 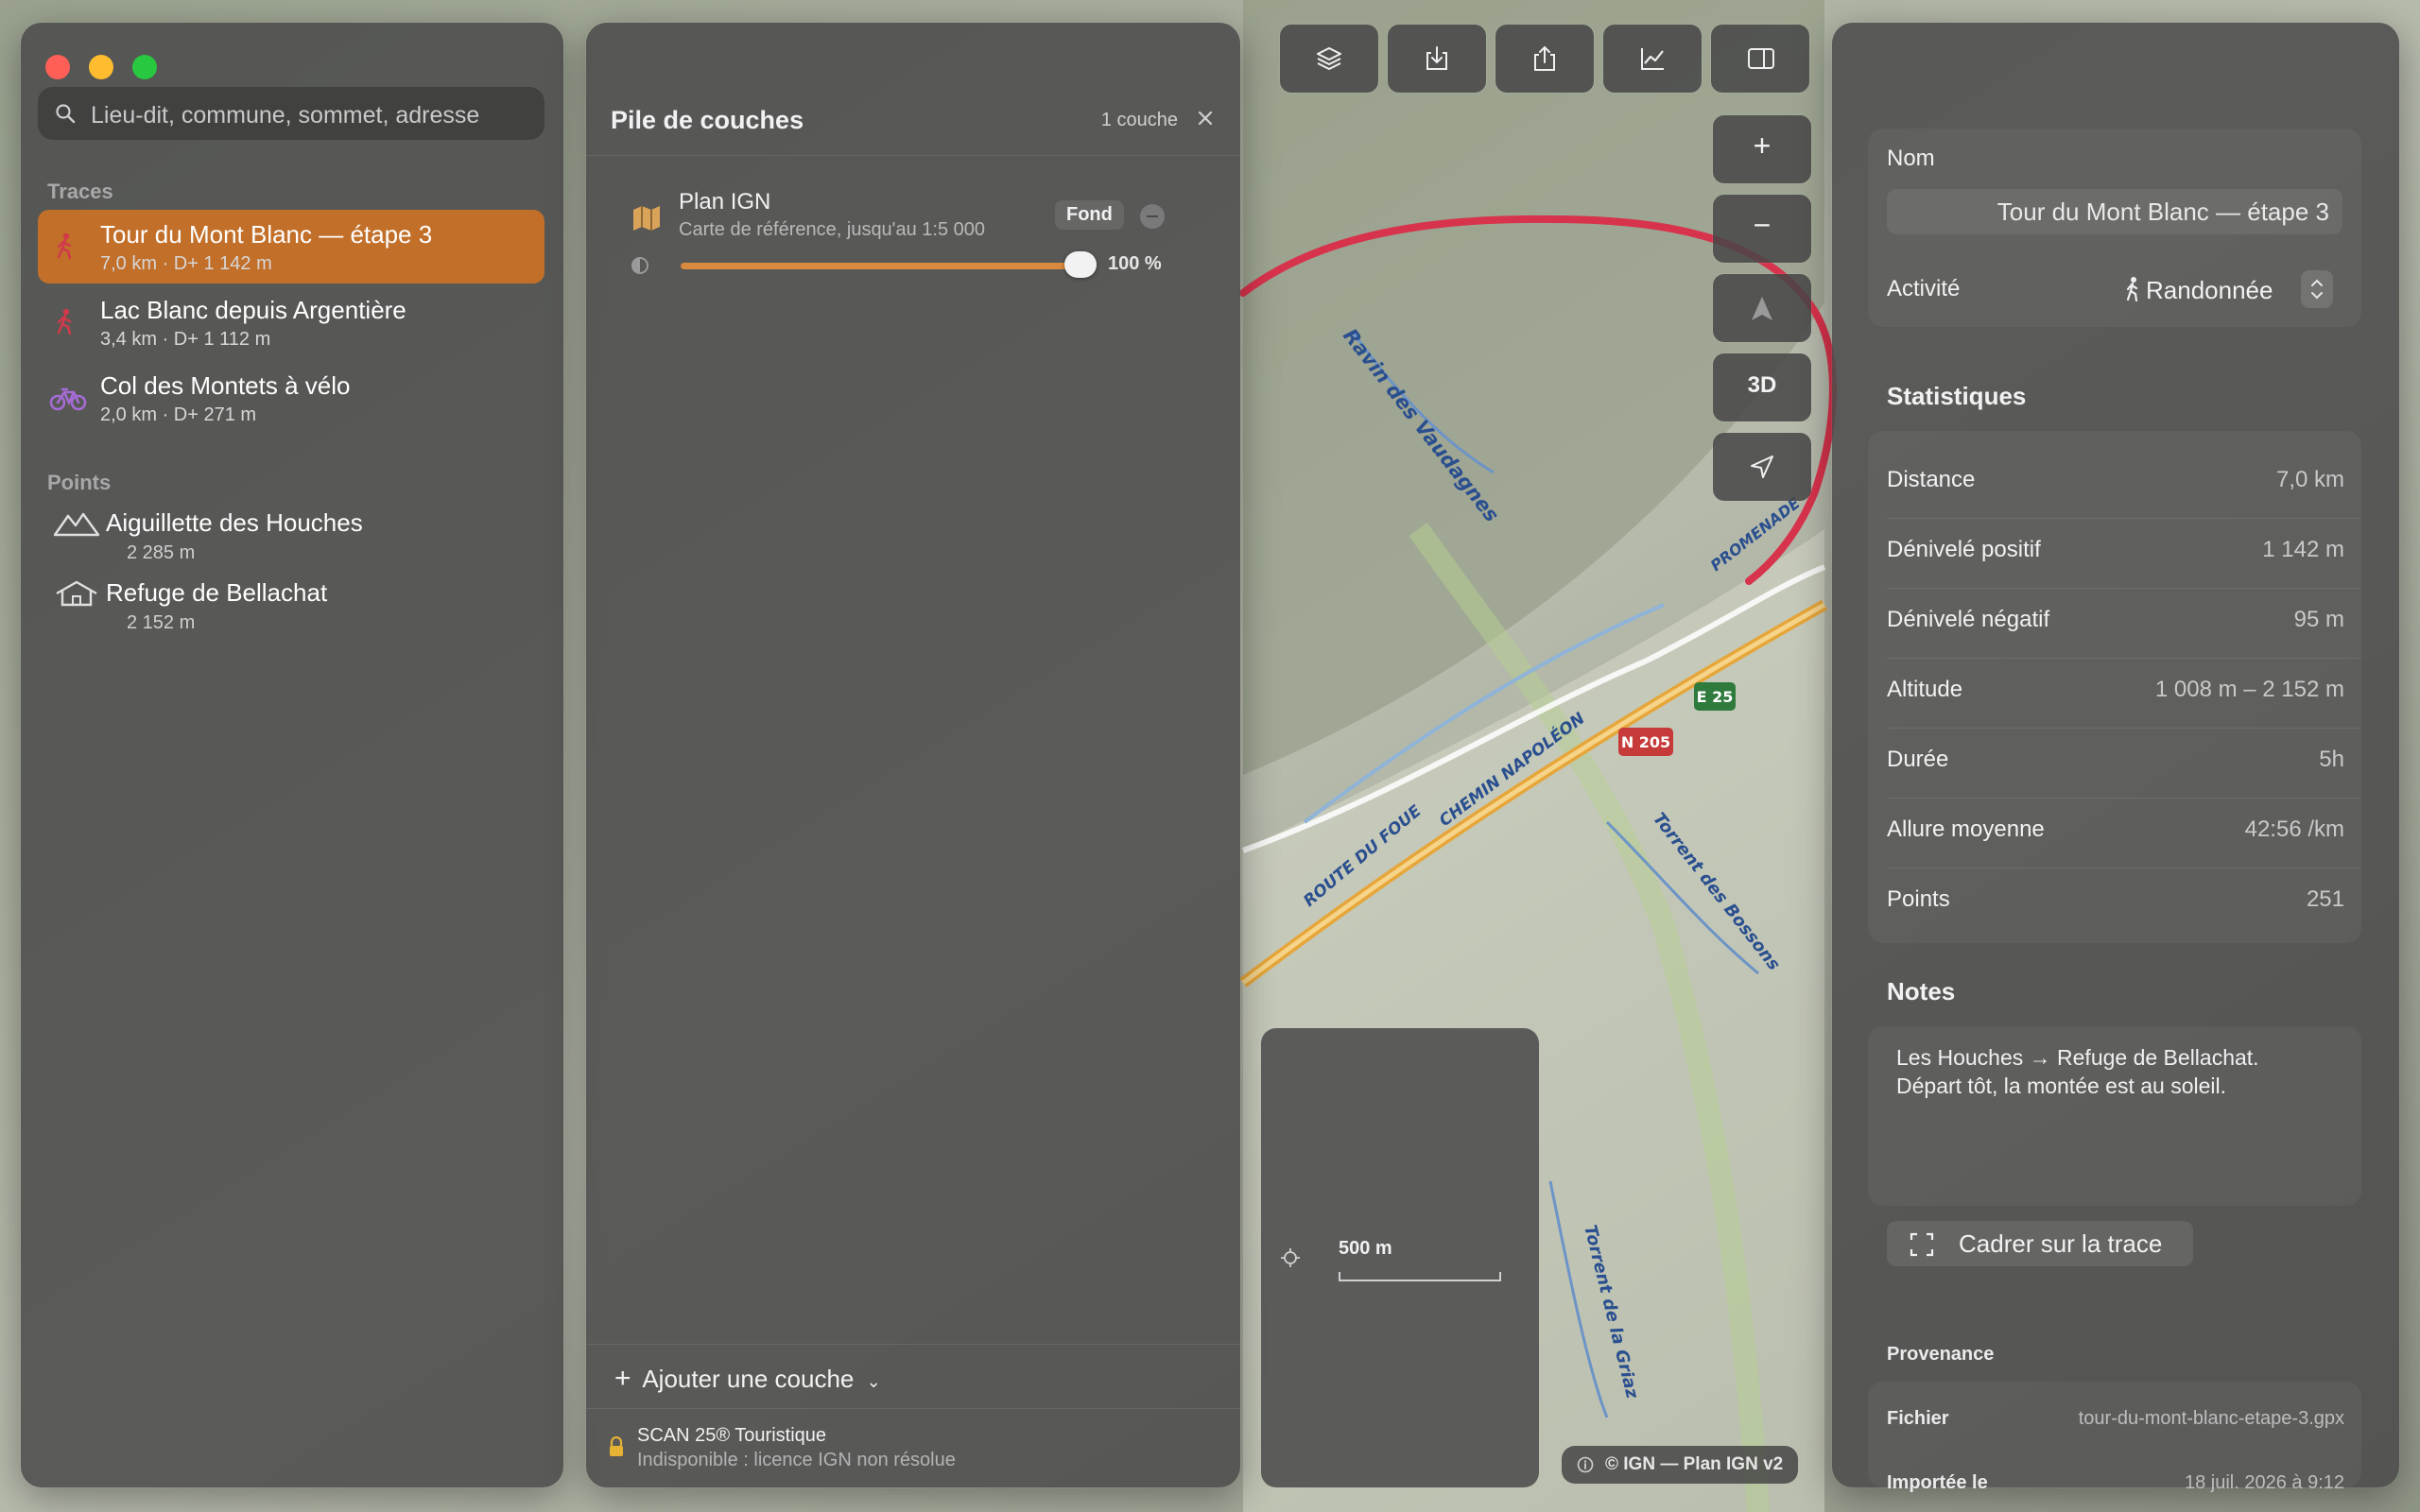 What do you see at coordinates (1205, 118) in the screenshot?
I see `close-icon` at bounding box center [1205, 118].